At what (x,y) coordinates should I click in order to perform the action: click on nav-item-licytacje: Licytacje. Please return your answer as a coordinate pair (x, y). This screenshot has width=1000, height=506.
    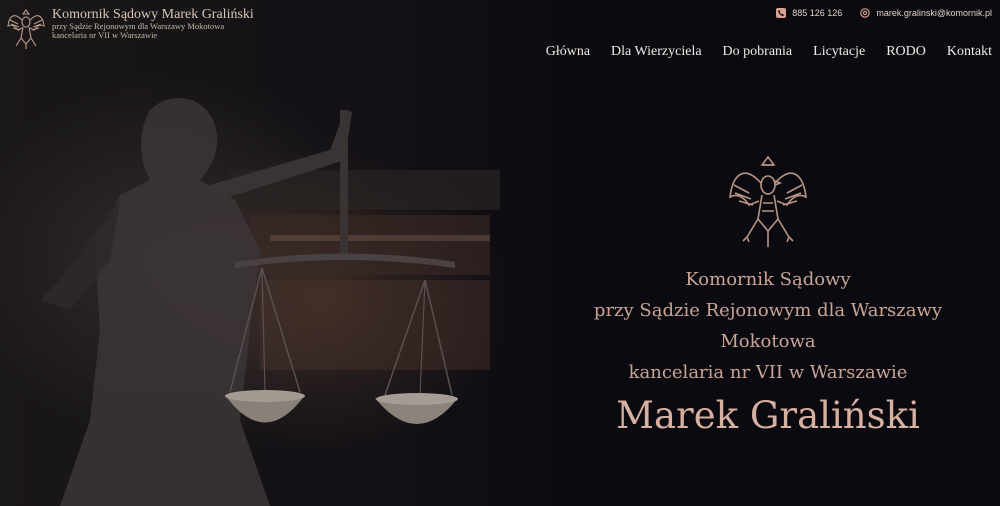
    Looking at the image, I should click on (839, 52).